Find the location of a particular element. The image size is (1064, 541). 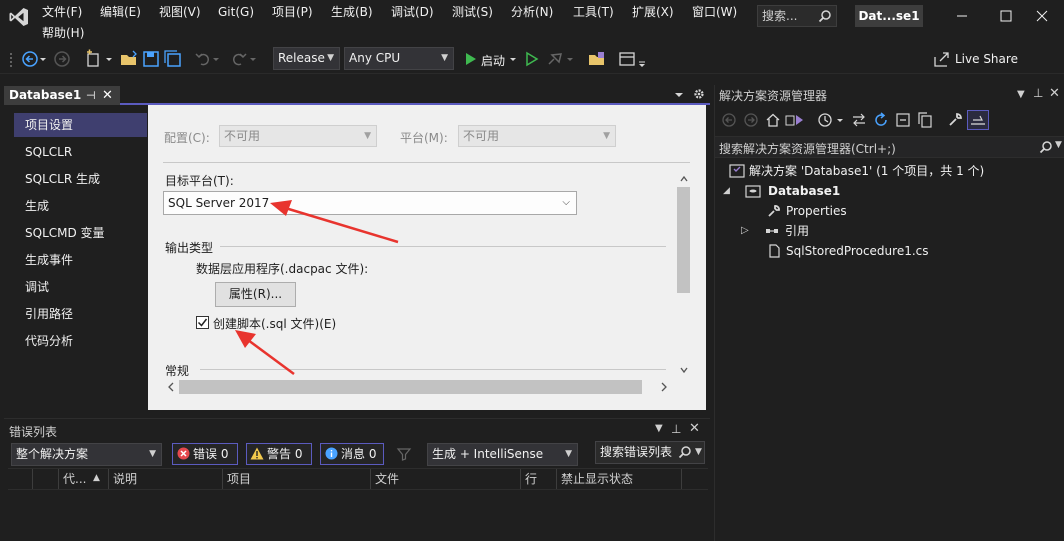

nav-code-analysis: 代码分析 is located at coordinates (74, 341).